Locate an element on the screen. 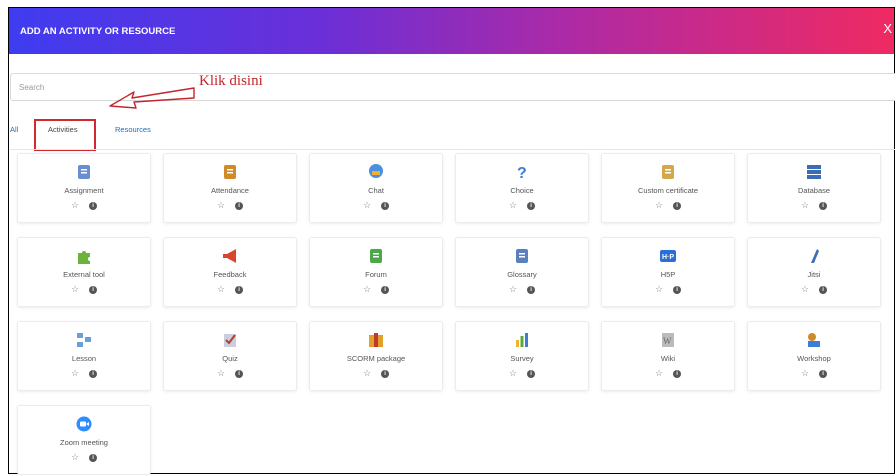  jitsi-icon is located at coordinates (814, 256).